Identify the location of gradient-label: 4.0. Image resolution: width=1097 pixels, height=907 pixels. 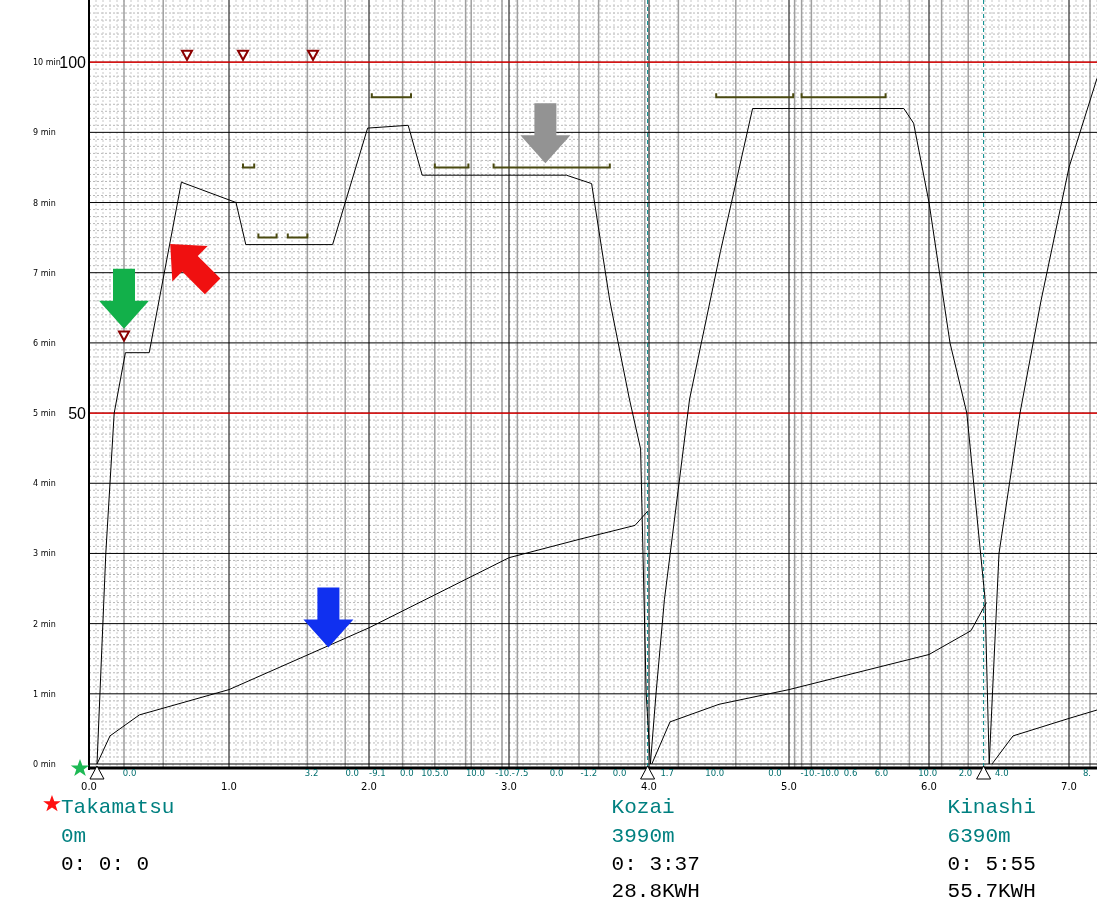
(1002, 773).